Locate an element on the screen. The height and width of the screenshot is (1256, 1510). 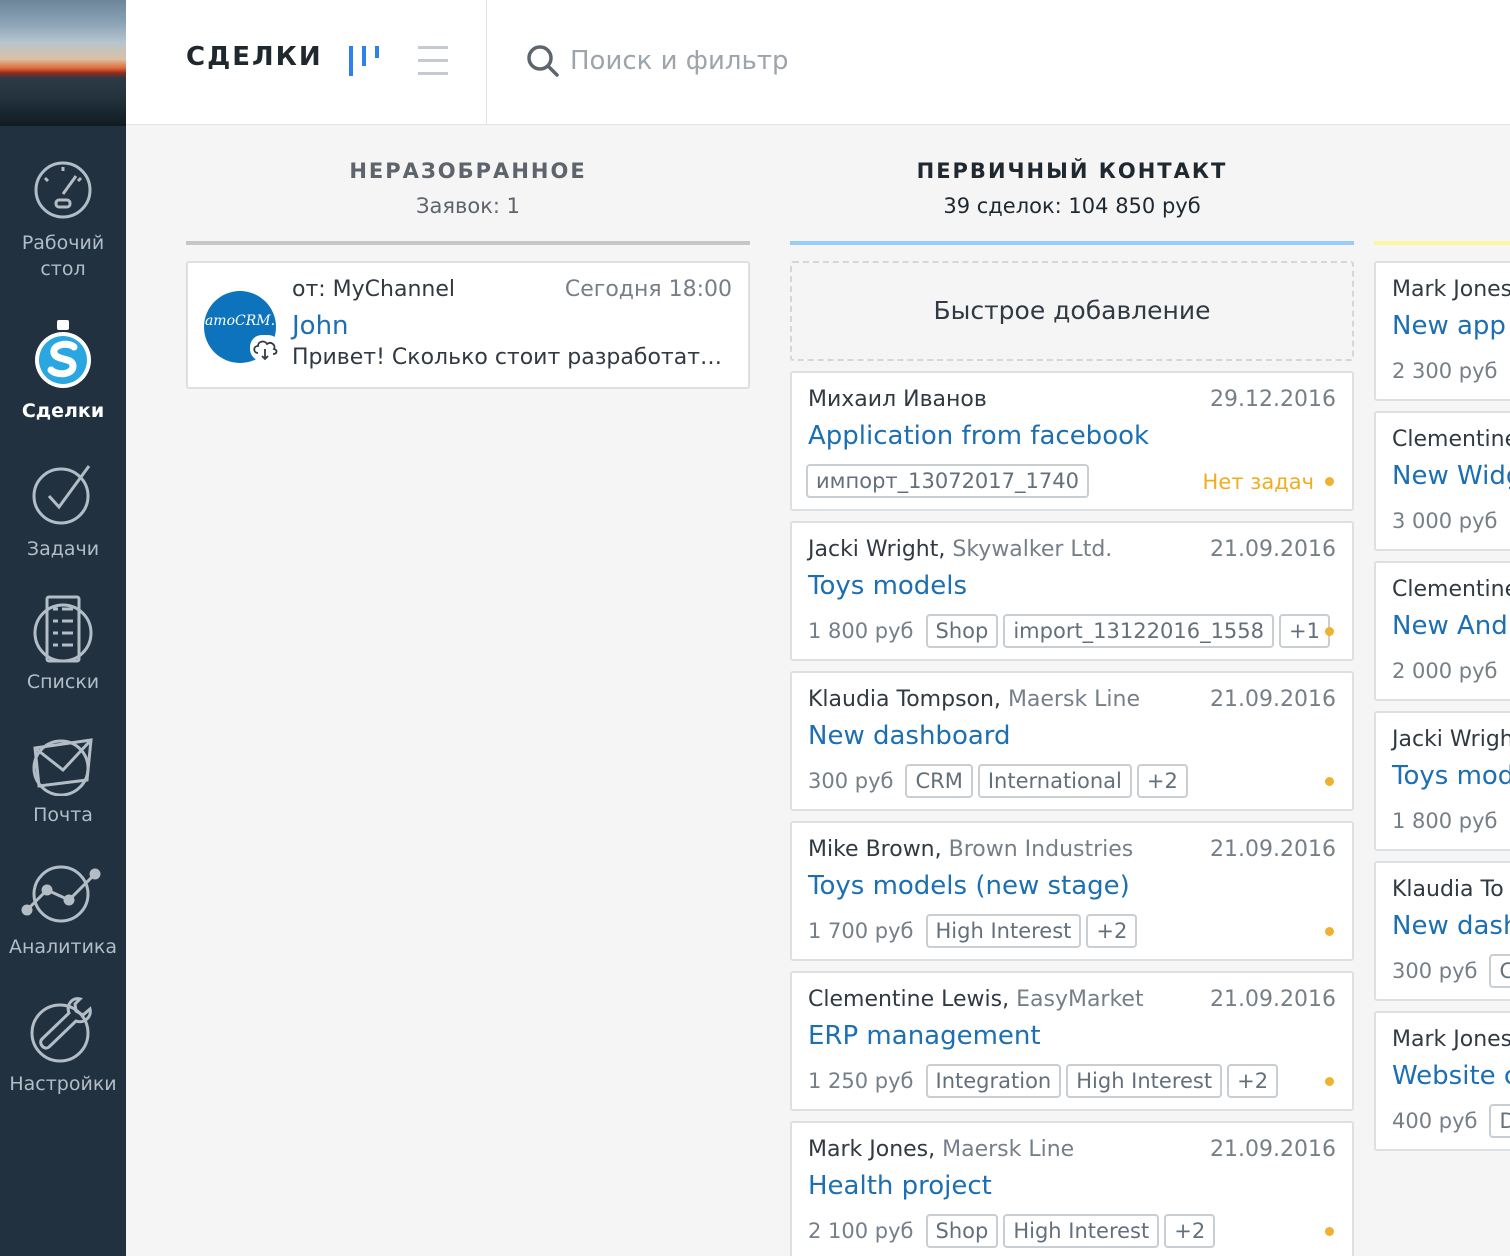
deal-contact: Mark Jones, Maersk Line is located at coordinates (941, 1150).